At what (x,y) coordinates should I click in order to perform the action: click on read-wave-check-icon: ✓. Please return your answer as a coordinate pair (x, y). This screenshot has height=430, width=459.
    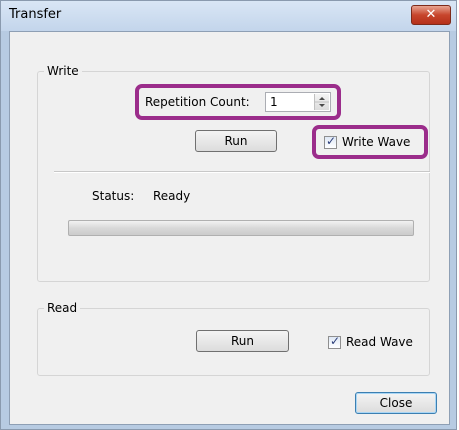
    Looking at the image, I should click on (335, 341).